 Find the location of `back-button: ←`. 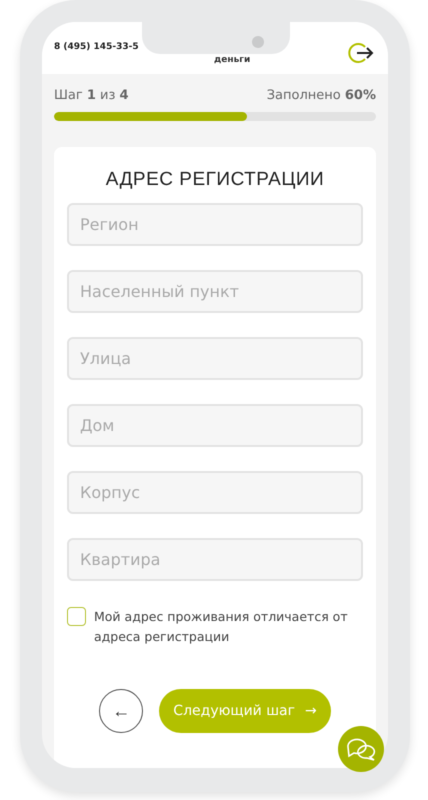

back-button: ← is located at coordinates (121, 711).